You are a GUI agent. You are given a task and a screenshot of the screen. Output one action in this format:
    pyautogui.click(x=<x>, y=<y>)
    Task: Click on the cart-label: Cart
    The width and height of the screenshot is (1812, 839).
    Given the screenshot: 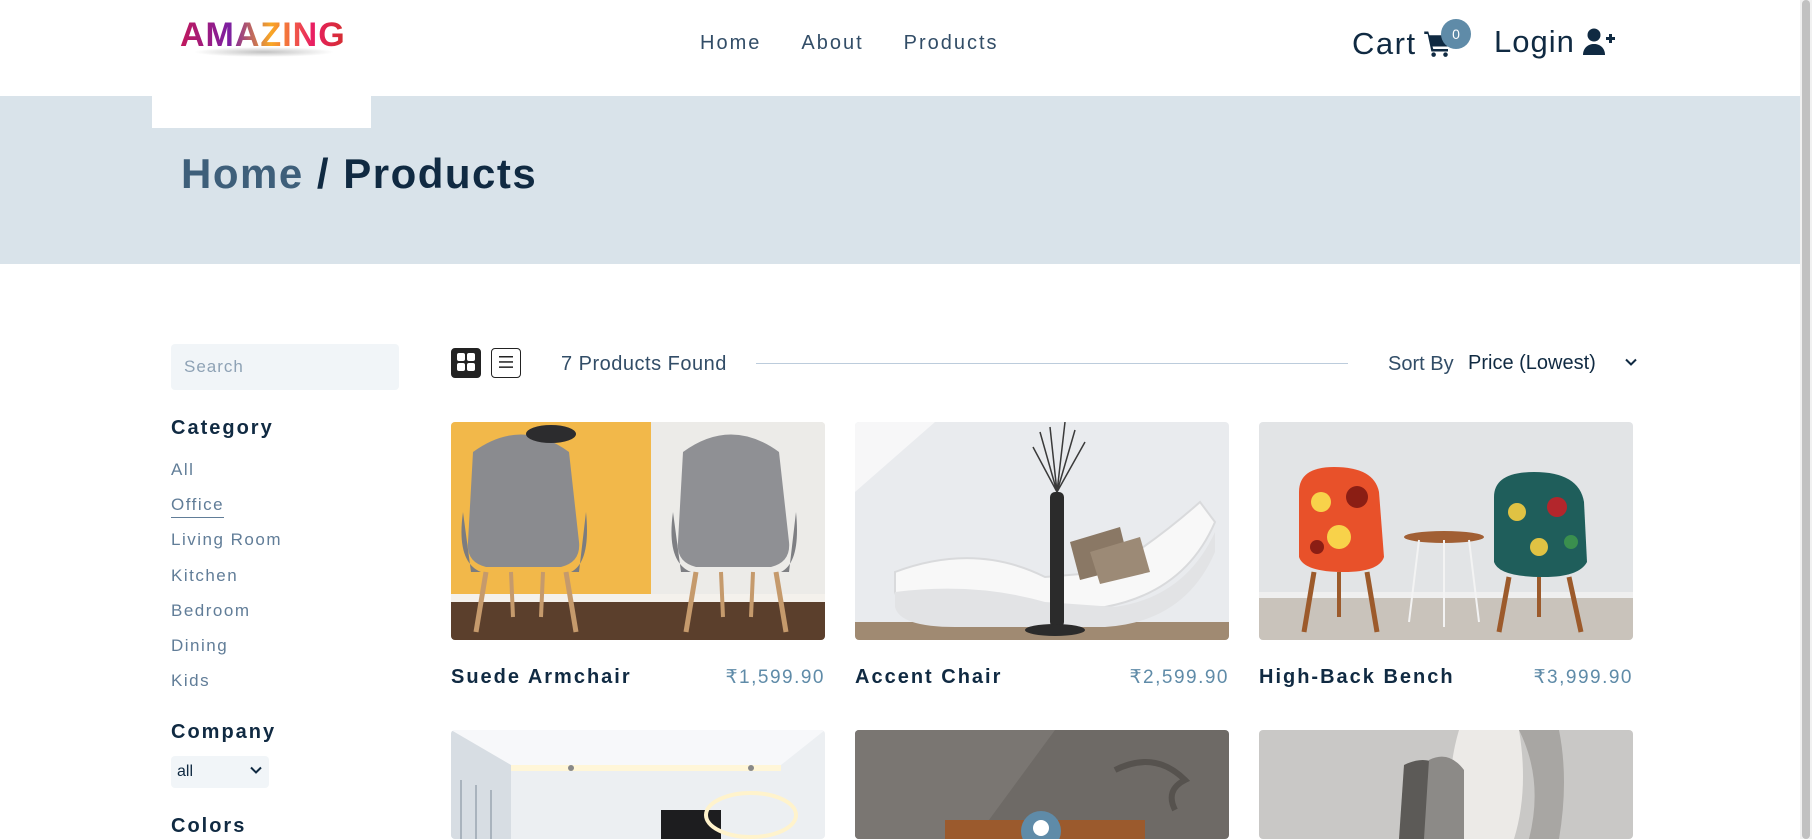 What is the action you would take?
    pyautogui.click(x=1384, y=43)
    